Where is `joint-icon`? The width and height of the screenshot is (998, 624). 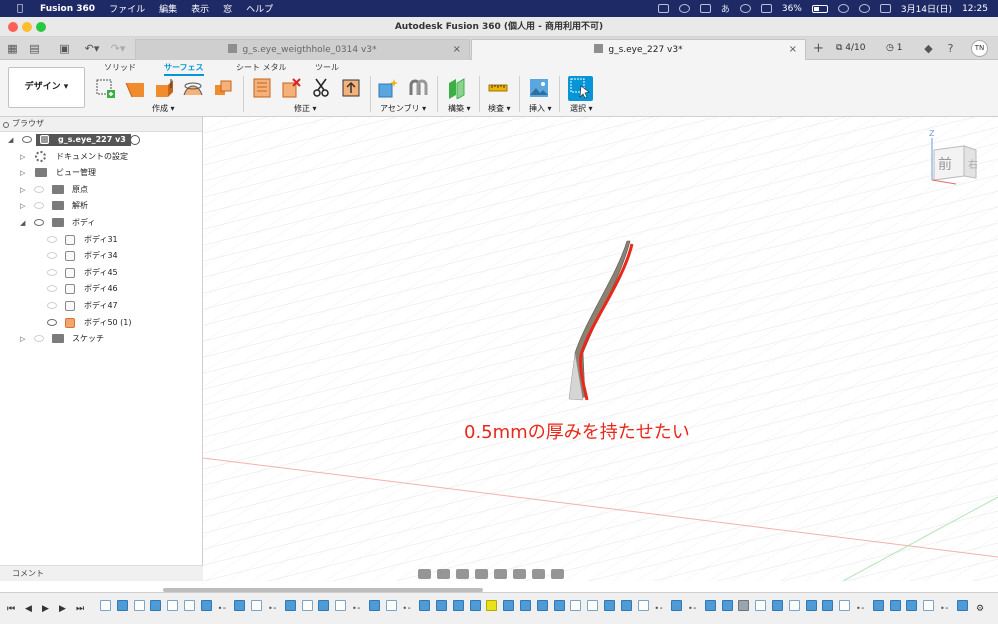 joint-icon is located at coordinates (418, 88).